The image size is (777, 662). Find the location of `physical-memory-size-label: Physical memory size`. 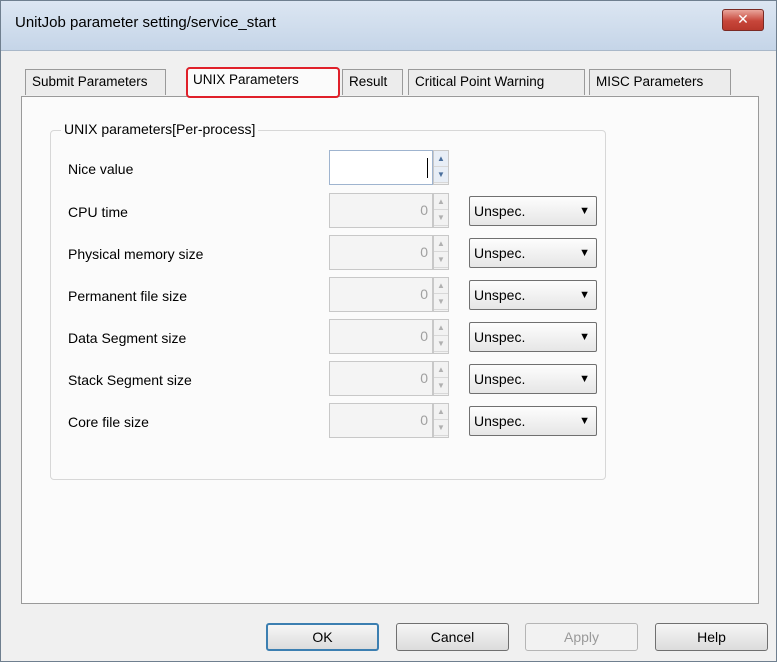

physical-memory-size-label: Physical memory size is located at coordinates (136, 254).